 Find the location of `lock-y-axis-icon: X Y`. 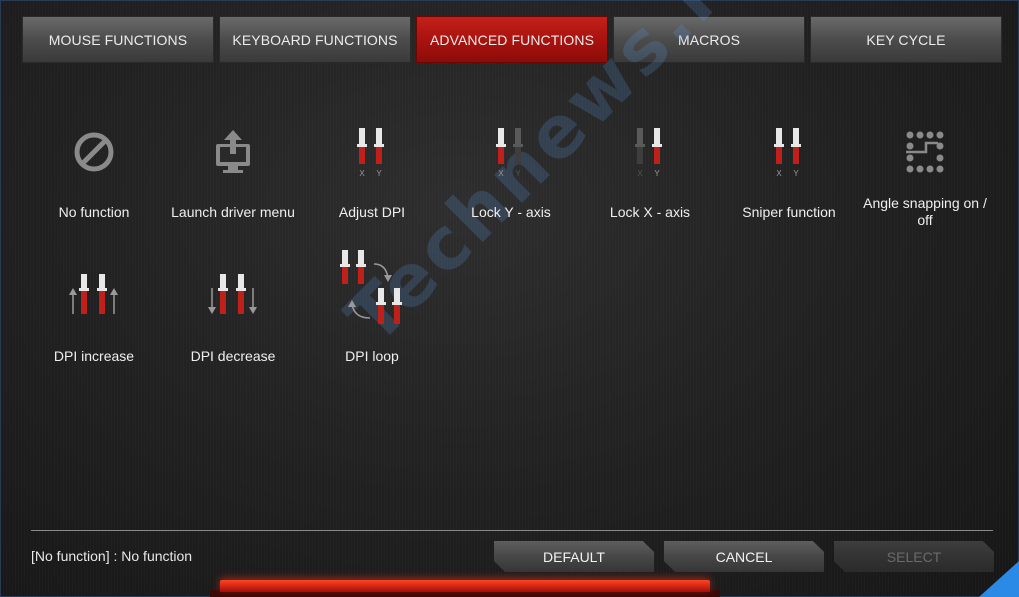

lock-y-axis-icon: X Y is located at coordinates (511, 152).